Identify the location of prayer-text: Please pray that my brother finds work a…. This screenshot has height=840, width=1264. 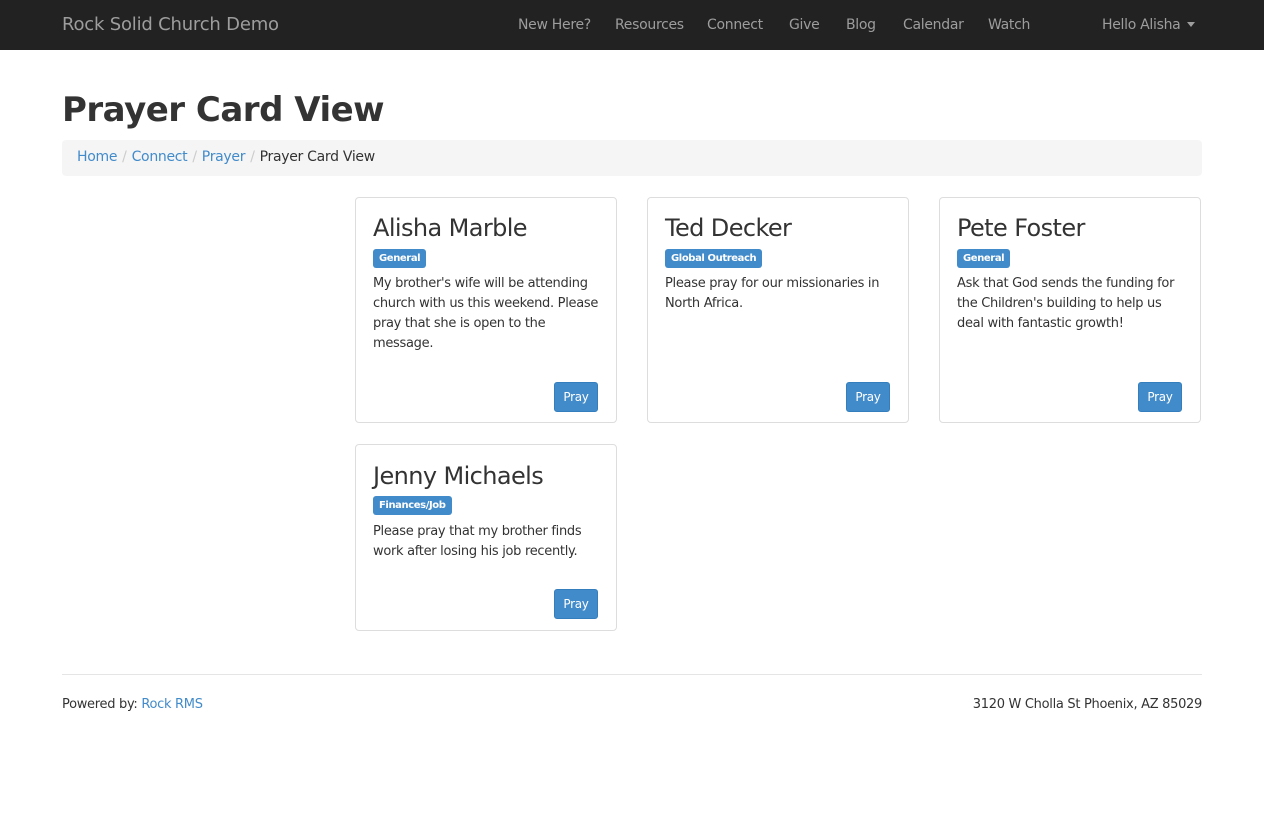
(477, 541).